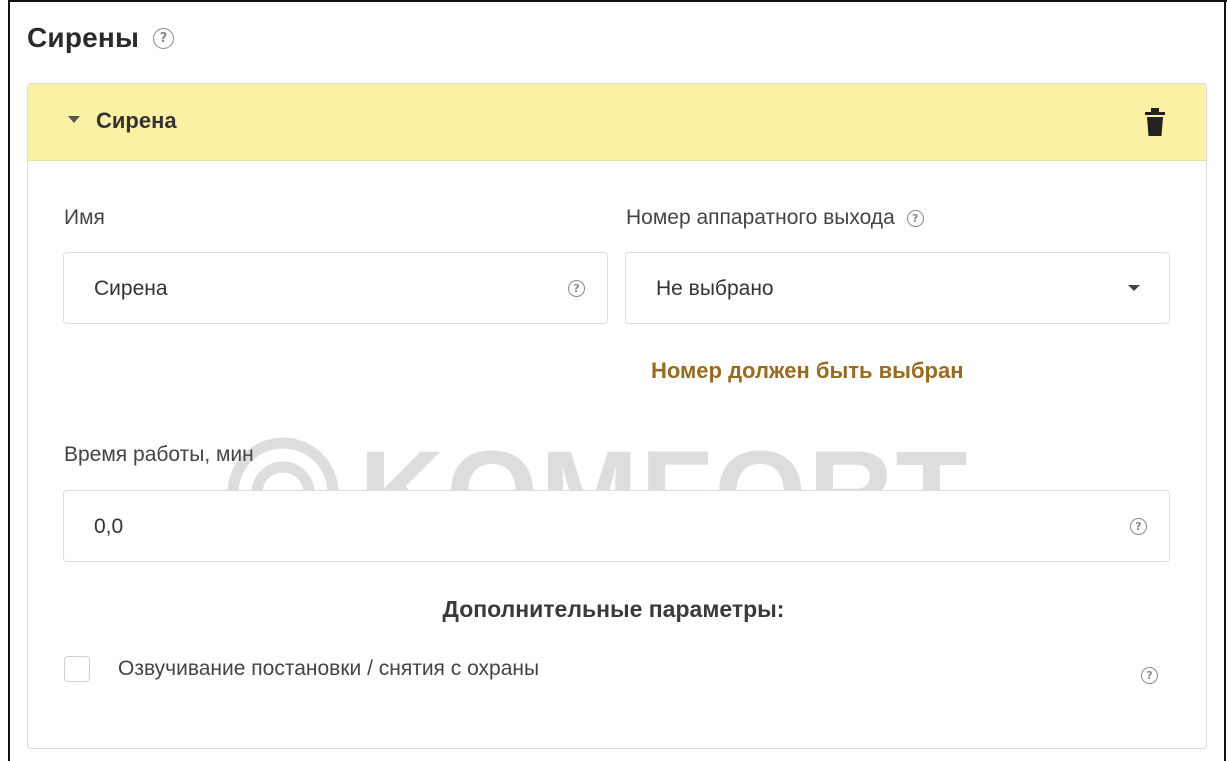 The width and height of the screenshot is (1227, 761). I want to click on card-title: Сирена, so click(136, 120).